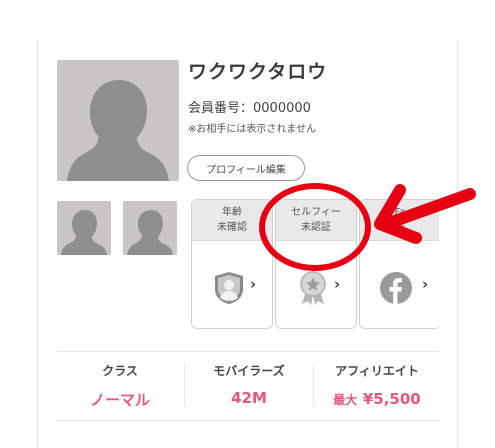 Image resolution: width=495 pixels, height=448 pixels. What do you see at coordinates (425, 214) in the screenshot?
I see `arrow-annotation-icon` at bounding box center [425, 214].